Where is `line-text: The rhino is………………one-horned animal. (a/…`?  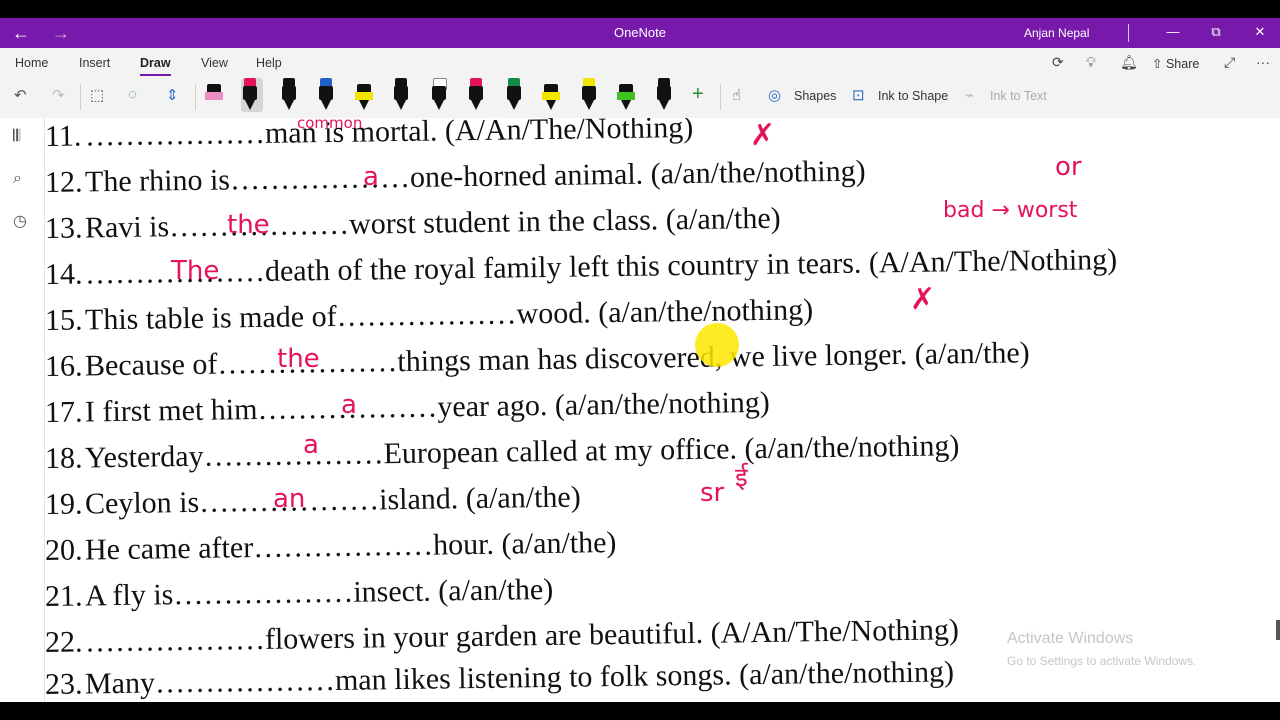 line-text: The rhino is………………one-horned animal. (a/… is located at coordinates (475, 176).